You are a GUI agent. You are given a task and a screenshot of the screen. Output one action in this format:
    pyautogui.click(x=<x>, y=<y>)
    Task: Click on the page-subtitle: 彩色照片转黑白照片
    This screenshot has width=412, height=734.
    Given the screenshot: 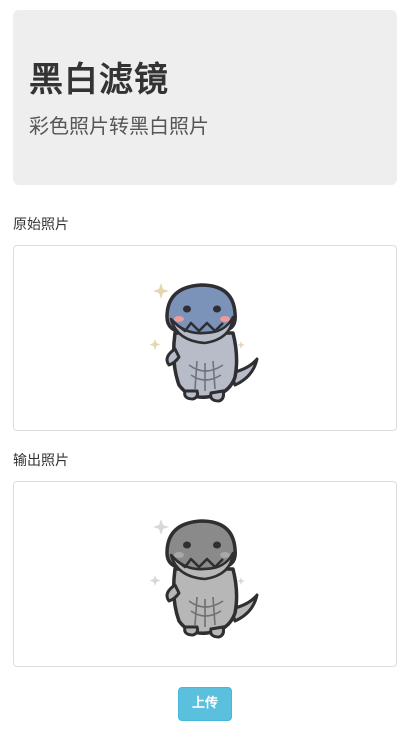 What is the action you would take?
    pyautogui.click(x=119, y=126)
    